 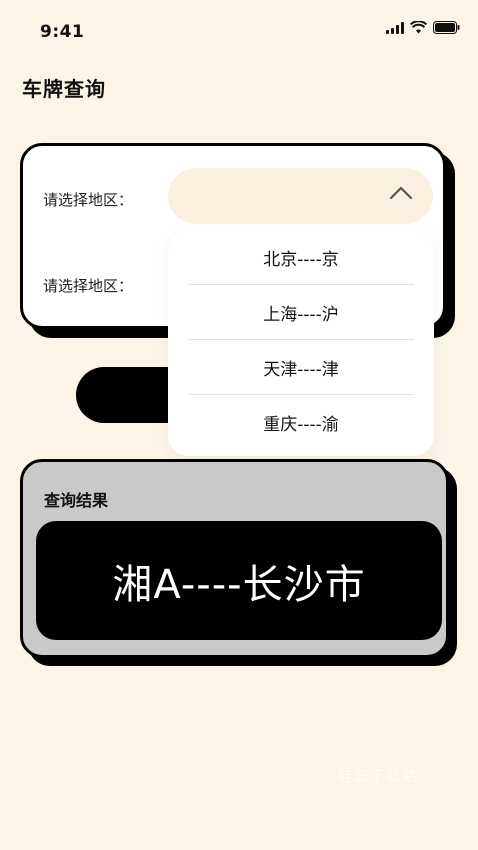 I want to click on region-dropdown: 北京----京 上海----沪 天津----津 重庆----渝, so click(x=301, y=343).